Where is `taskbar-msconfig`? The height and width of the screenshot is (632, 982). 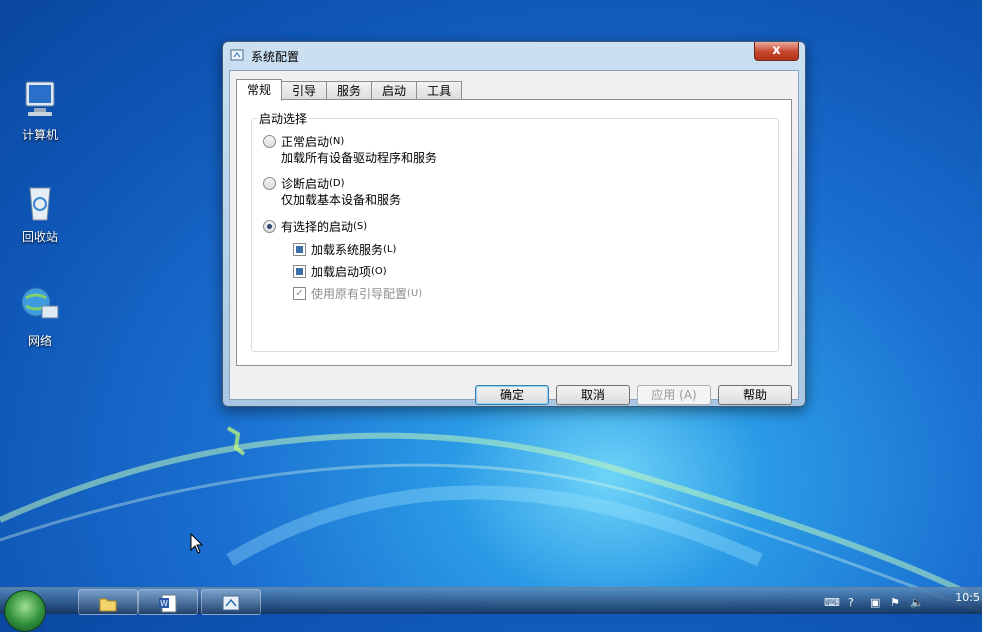 taskbar-msconfig is located at coordinates (231, 602).